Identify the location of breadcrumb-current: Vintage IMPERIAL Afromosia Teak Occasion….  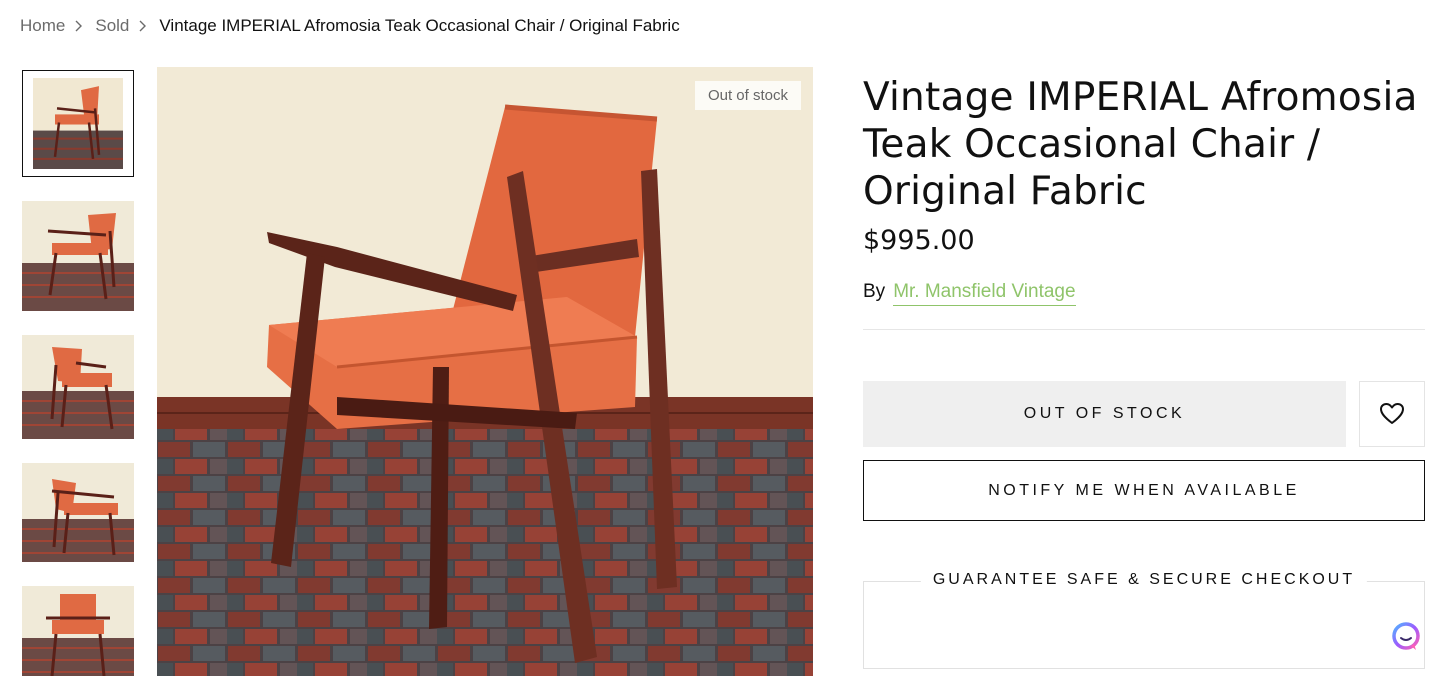
(419, 25).